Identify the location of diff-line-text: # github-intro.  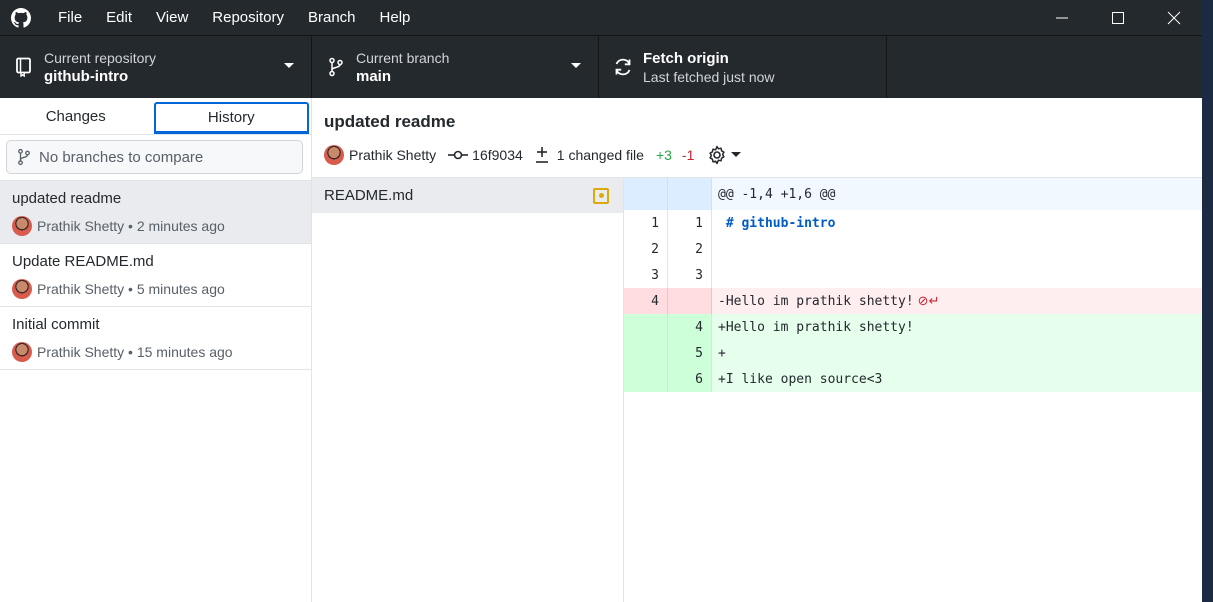
(777, 223).